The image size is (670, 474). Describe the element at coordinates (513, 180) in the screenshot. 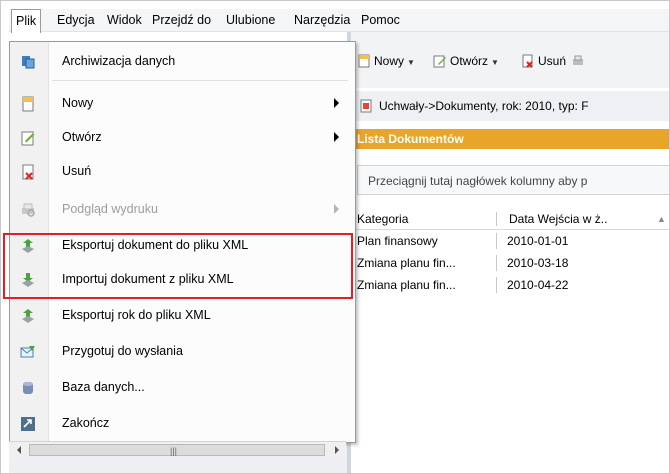

I see `group-by-area: Przeciągnij tutaj nagłówek kolumny aby p` at that location.